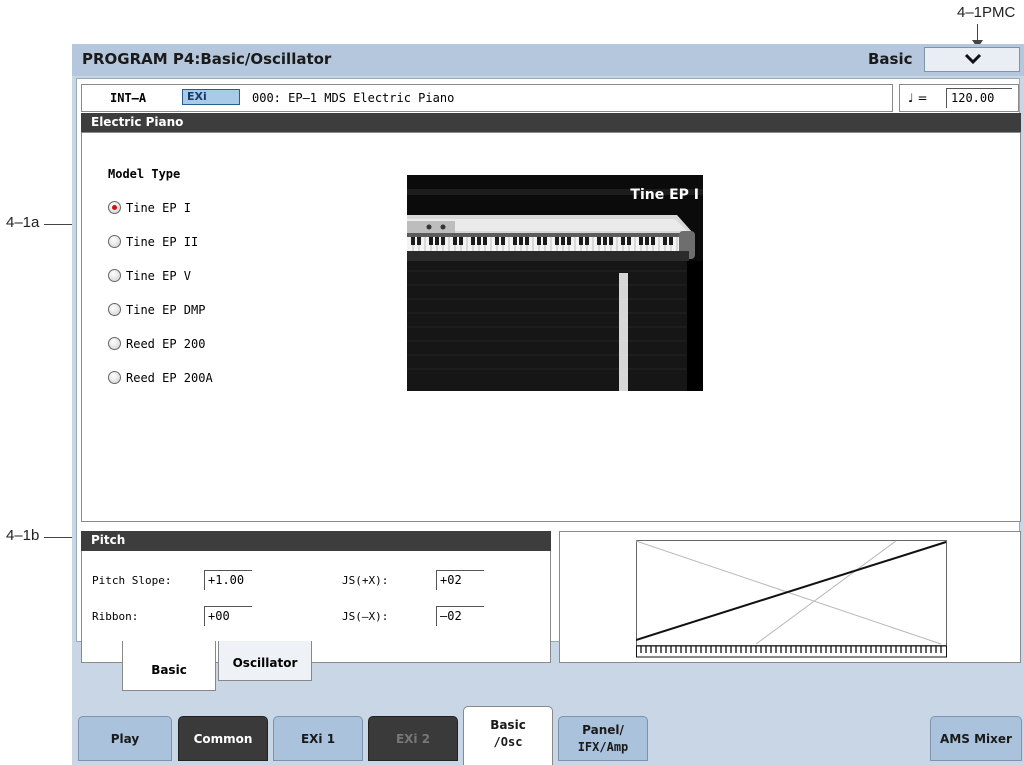 Image resolution: width=1024 pixels, height=765 pixels. I want to click on tab-common: Common, so click(223, 738).